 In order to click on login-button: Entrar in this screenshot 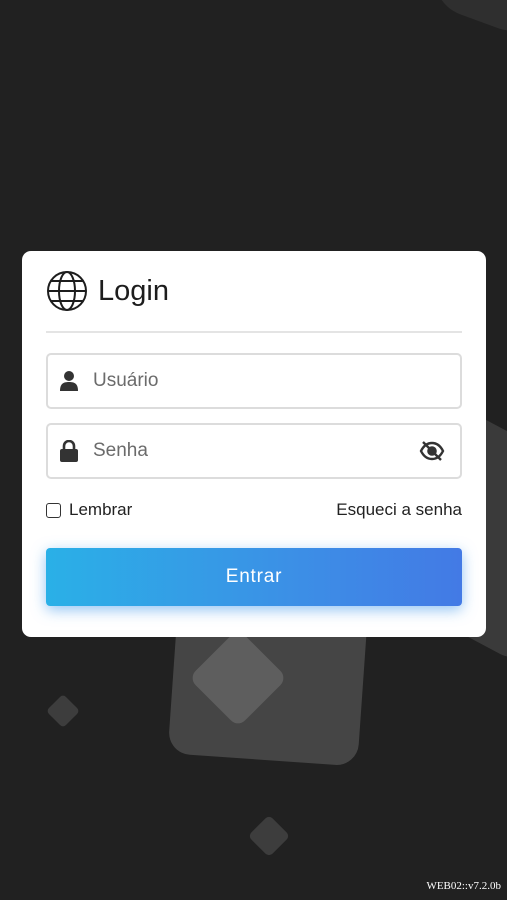, I will do `click(254, 577)`.